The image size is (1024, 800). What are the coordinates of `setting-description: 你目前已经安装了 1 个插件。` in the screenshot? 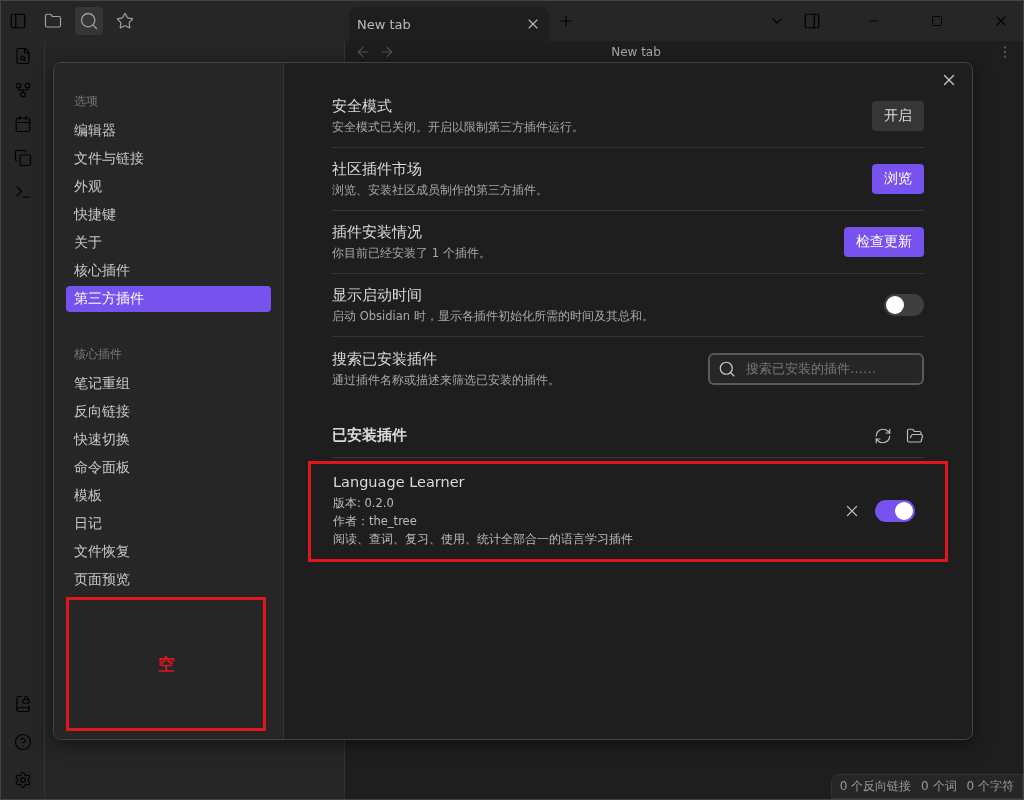 It's located at (411, 253).